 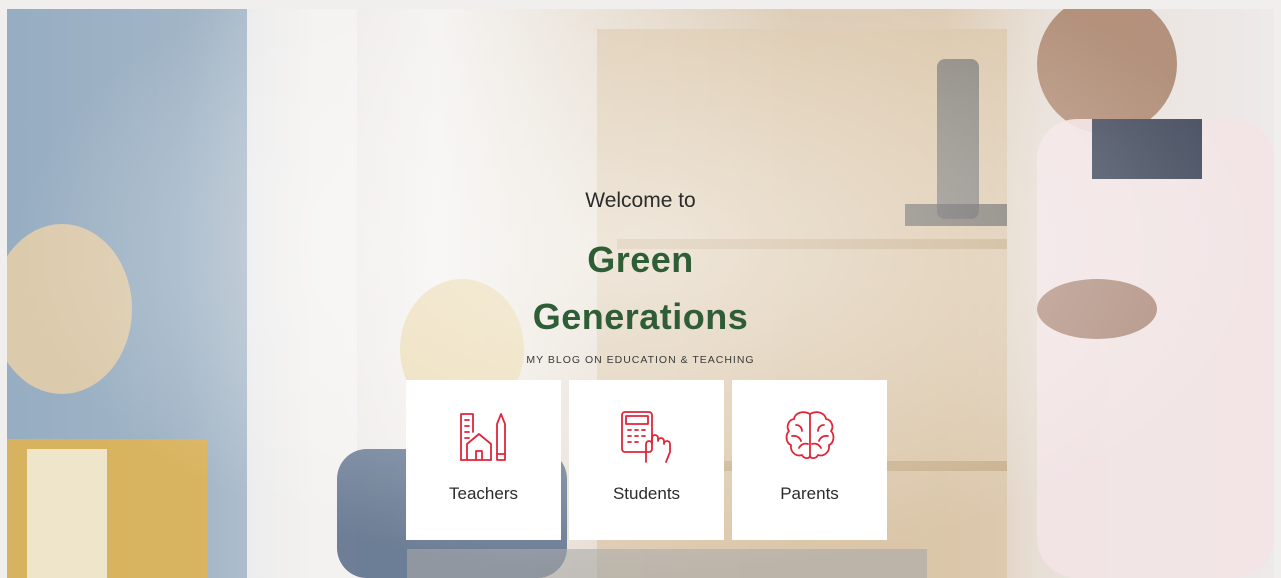 What do you see at coordinates (483, 493) in the screenshot?
I see `teachers-label: Teachers` at bounding box center [483, 493].